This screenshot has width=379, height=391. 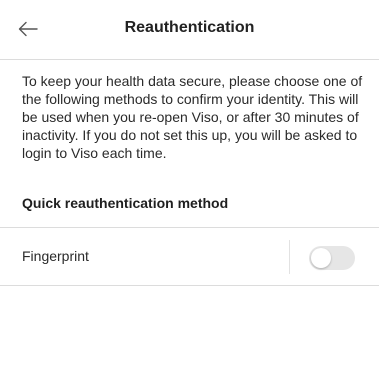 I want to click on section-title: Quick reauthentication method, so click(x=125, y=203).